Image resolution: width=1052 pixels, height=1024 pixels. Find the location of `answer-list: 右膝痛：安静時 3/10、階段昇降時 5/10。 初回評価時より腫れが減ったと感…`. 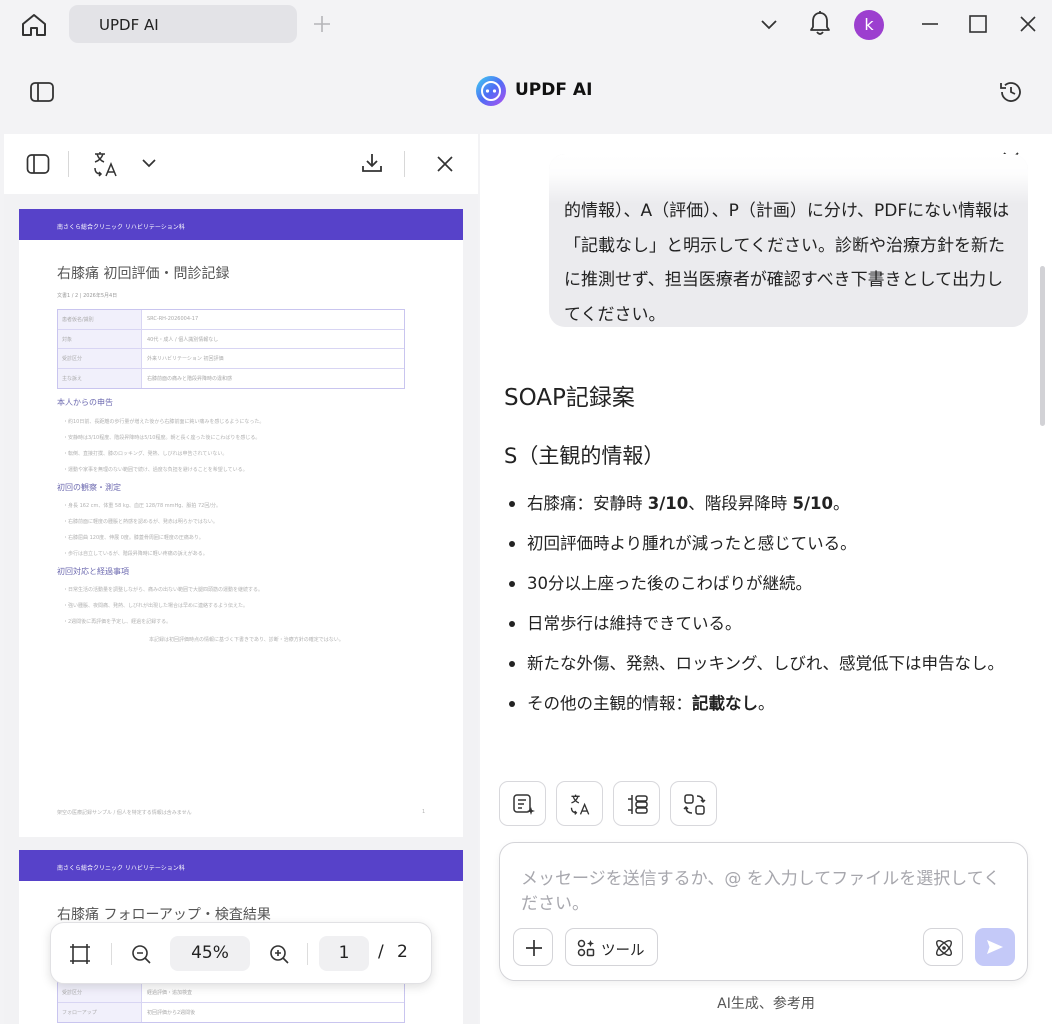

answer-list: 右膝痛：安静時 3/10、階段昇降時 5/10。 初回評価時より腫れが減ったと感… is located at coordinates (759, 606).